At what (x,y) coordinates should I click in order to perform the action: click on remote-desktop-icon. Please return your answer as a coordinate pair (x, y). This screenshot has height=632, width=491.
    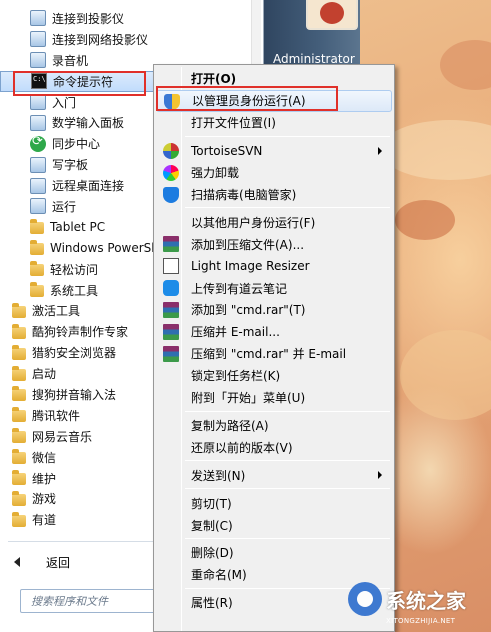
    Looking at the image, I should click on (38, 185).